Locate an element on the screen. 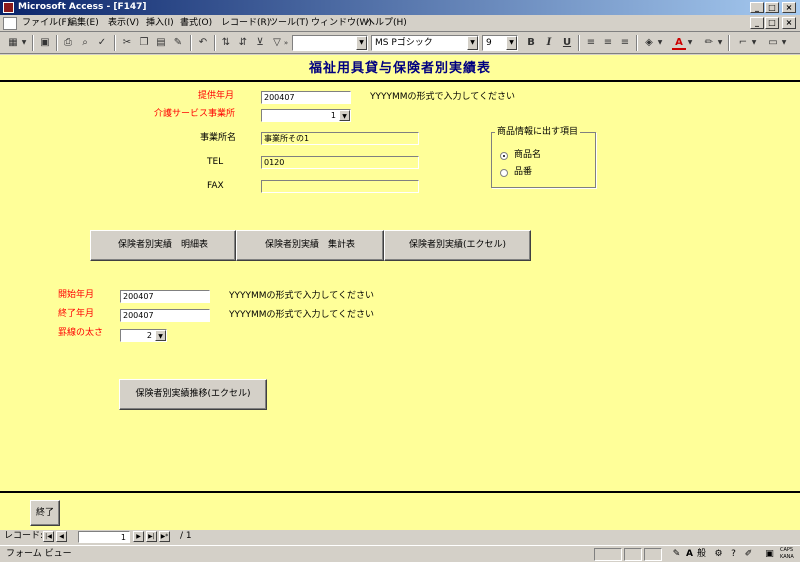 The height and width of the screenshot is (562, 800). align-right-icon: ≡ is located at coordinates (625, 43).